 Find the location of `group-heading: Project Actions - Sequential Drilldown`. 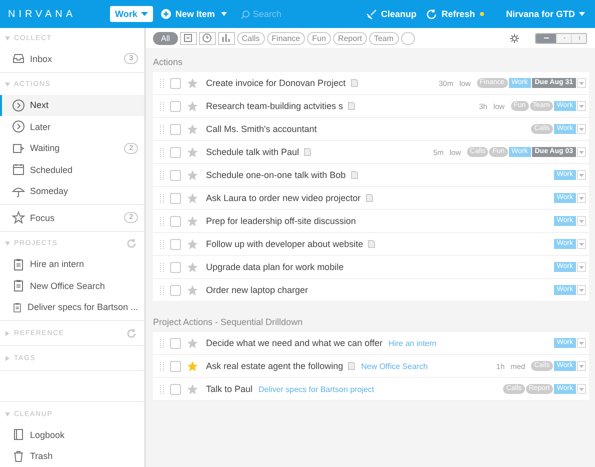

group-heading: Project Actions - Sequential Drilldown is located at coordinates (228, 322).